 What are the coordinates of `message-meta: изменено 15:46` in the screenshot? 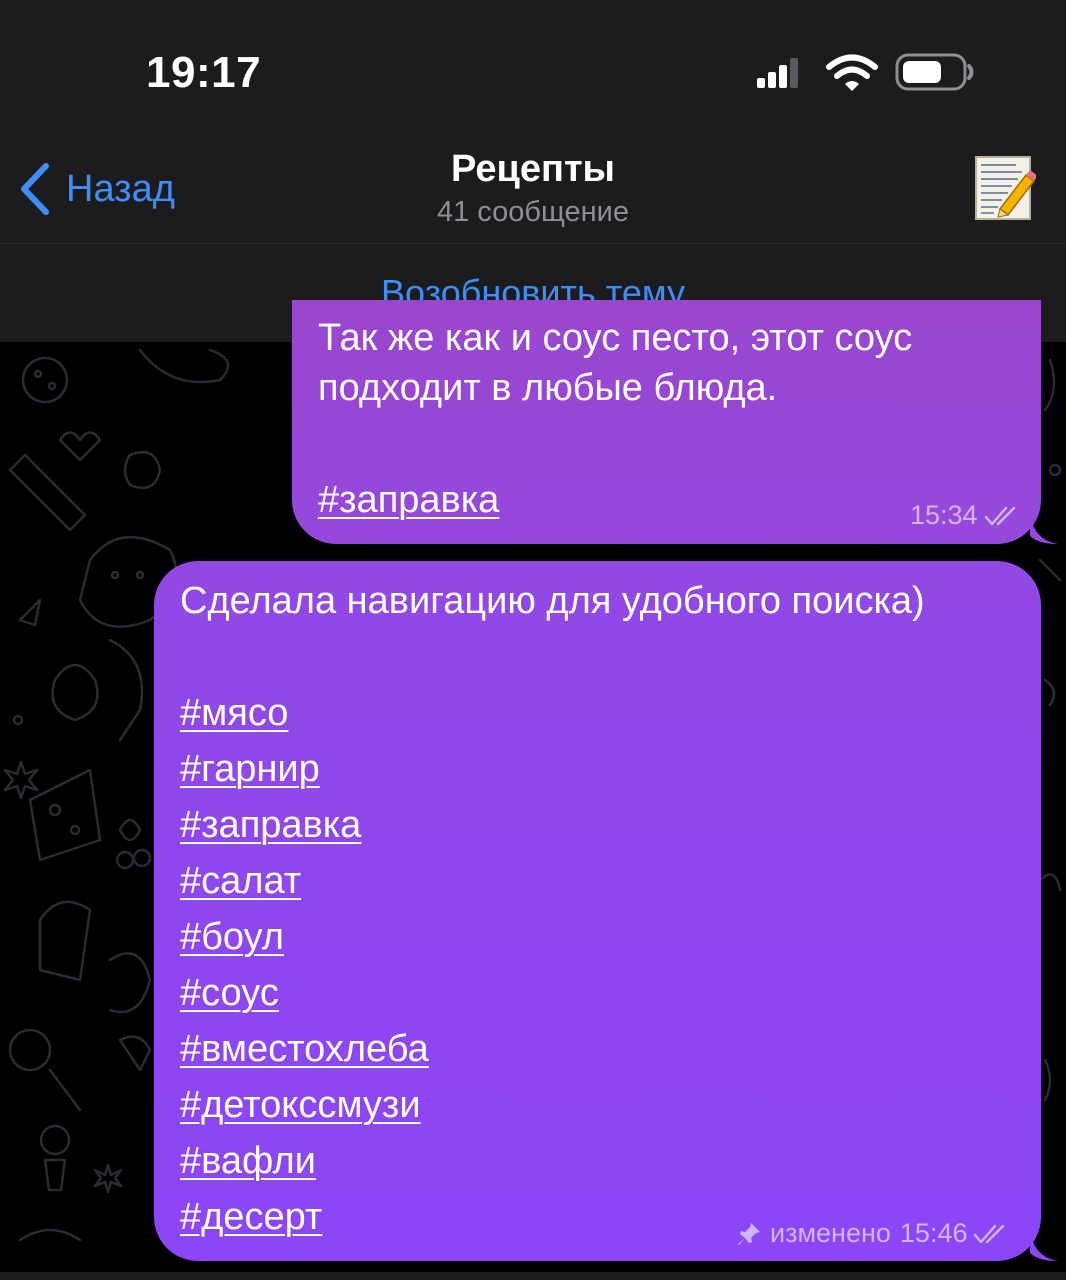 It's located at (873, 1233).